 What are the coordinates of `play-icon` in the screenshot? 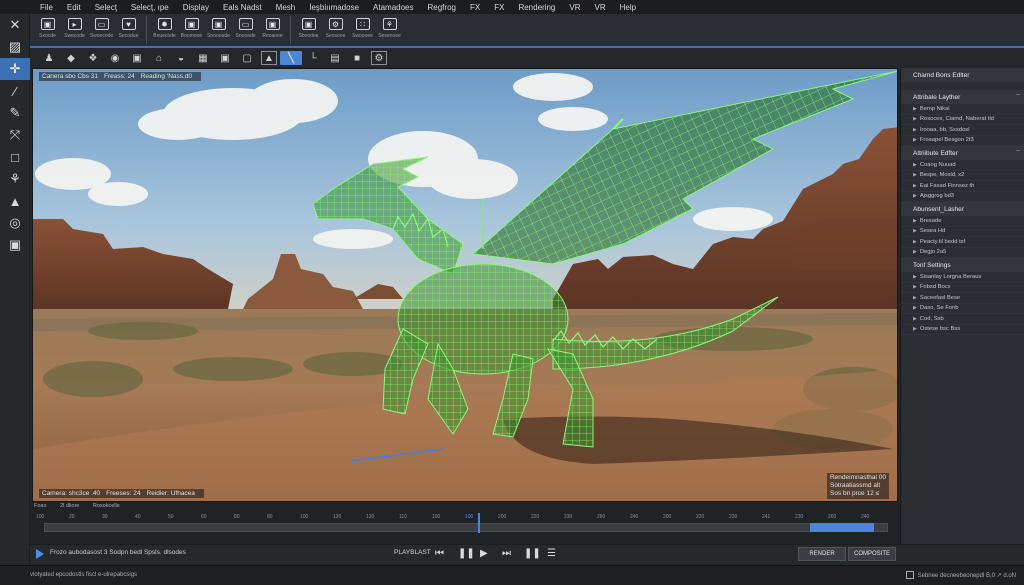 It's located at (40, 554).